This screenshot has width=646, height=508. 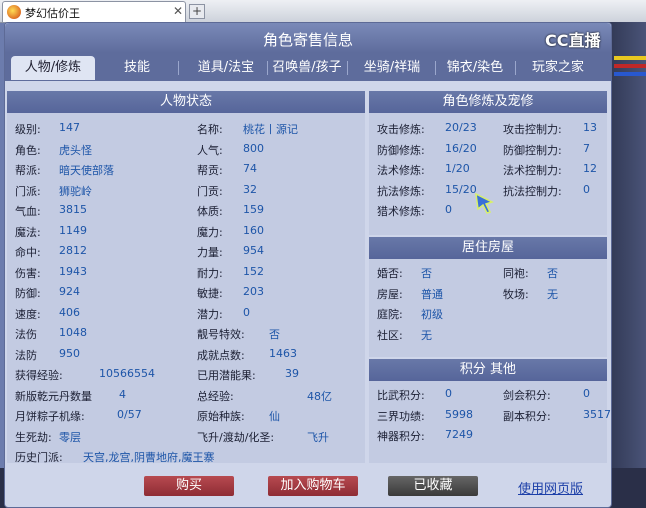 What do you see at coordinates (28, 170) in the screenshot?
I see `stat-label: 帮派:` at bounding box center [28, 170].